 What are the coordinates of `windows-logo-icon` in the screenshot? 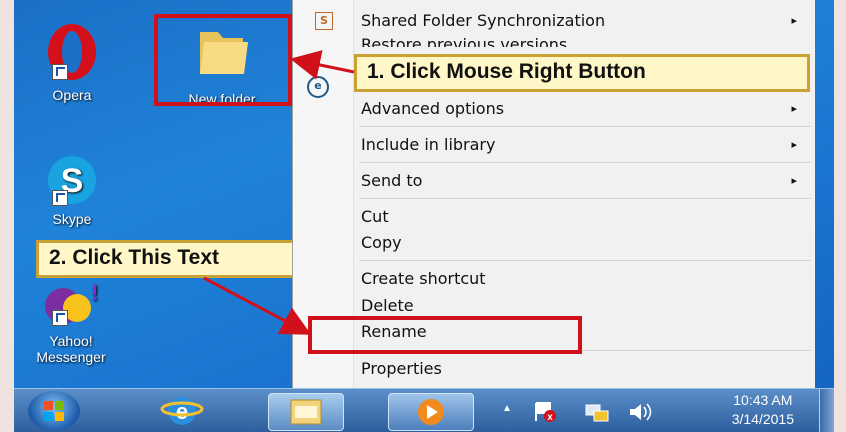 It's located at (54, 411).